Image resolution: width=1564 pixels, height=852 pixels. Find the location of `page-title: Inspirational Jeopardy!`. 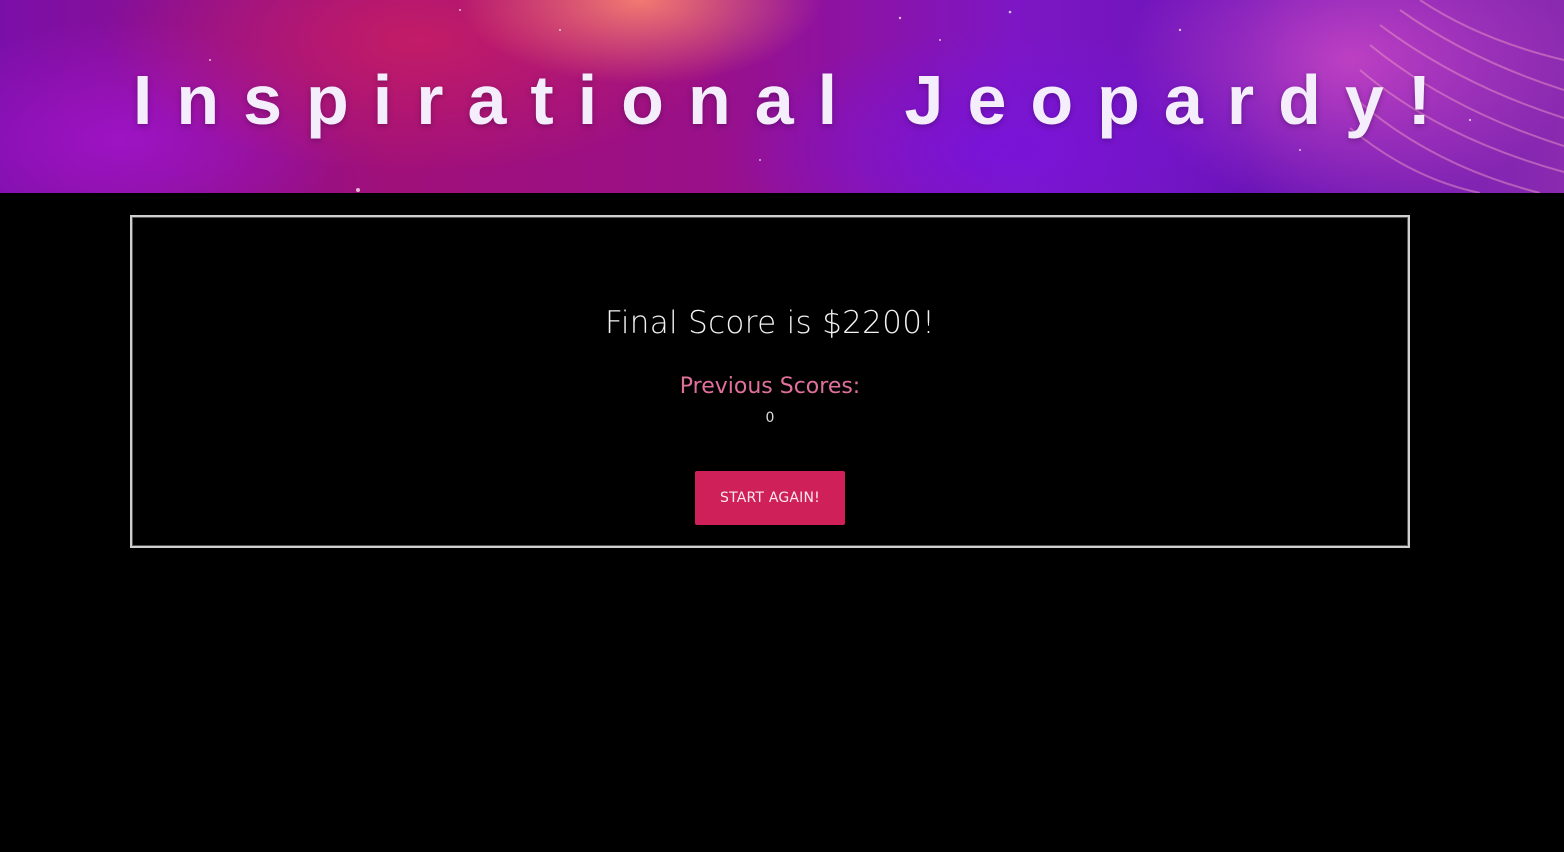

page-title: Inspirational Jeopardy! is located at coordinates (794, 100).